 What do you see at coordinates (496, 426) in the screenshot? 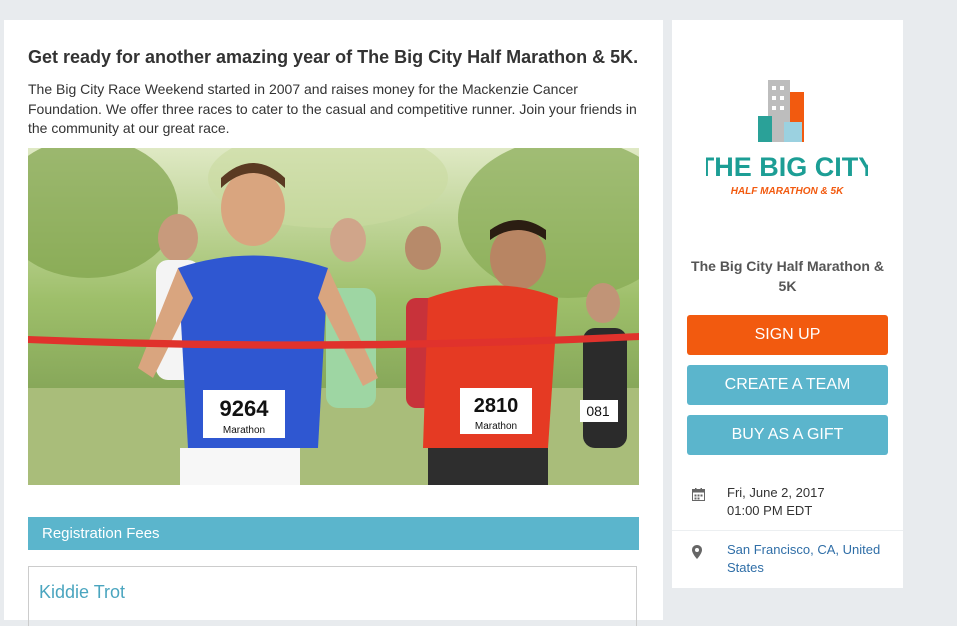
I see `bib-label-right: Marathon` at bounding box center [496, 426].